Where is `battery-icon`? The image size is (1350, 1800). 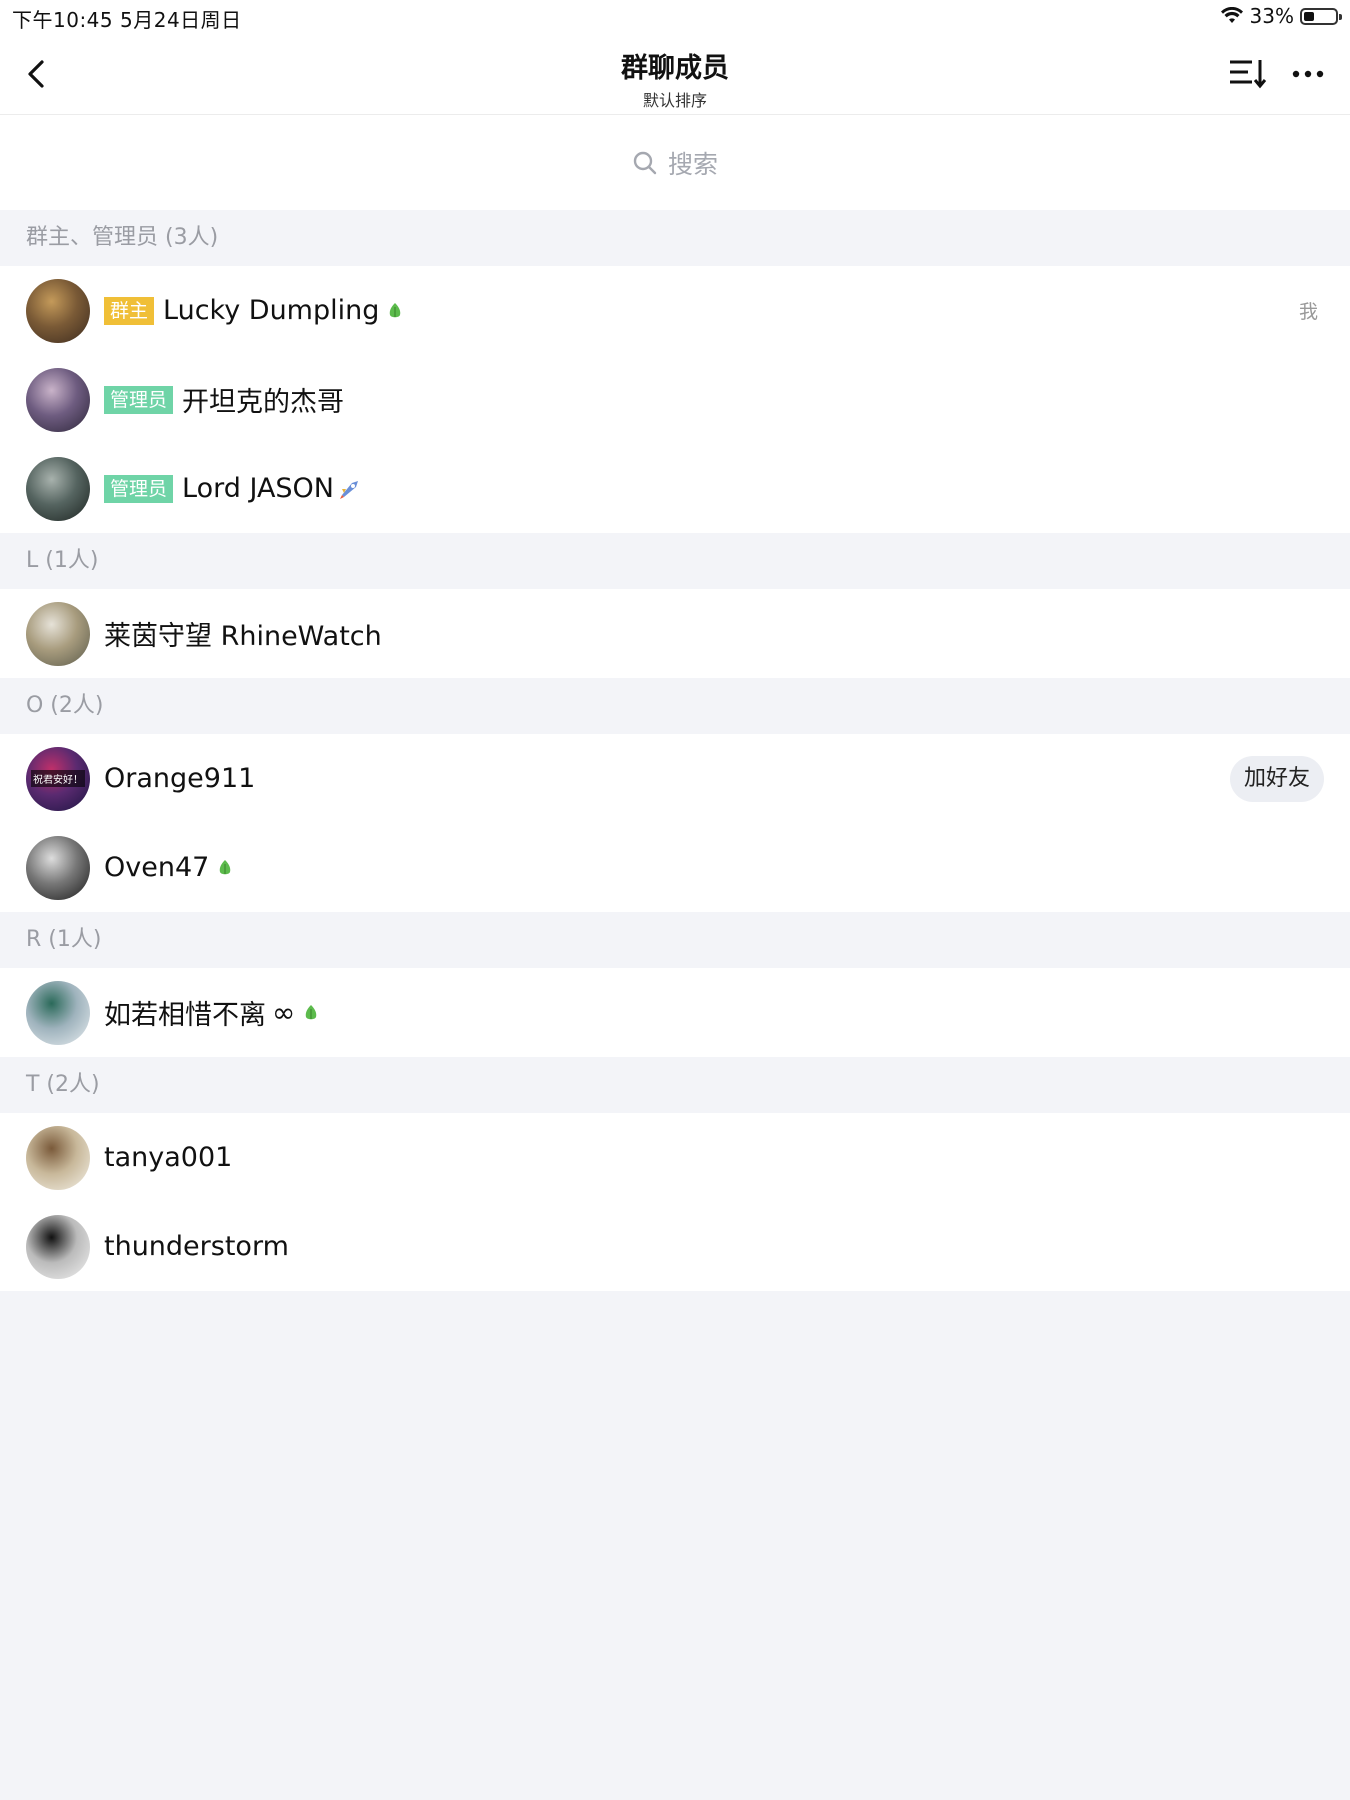
battery-icon is located at coordinates (1321, 16).